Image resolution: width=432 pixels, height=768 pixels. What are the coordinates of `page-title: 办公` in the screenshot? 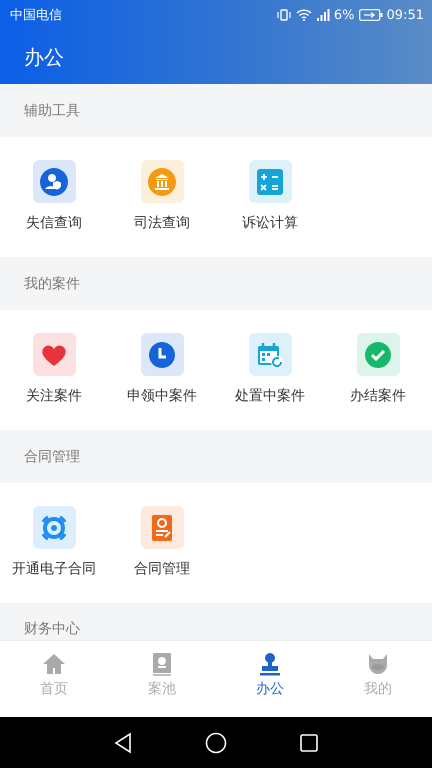 It's located at (44, 57).